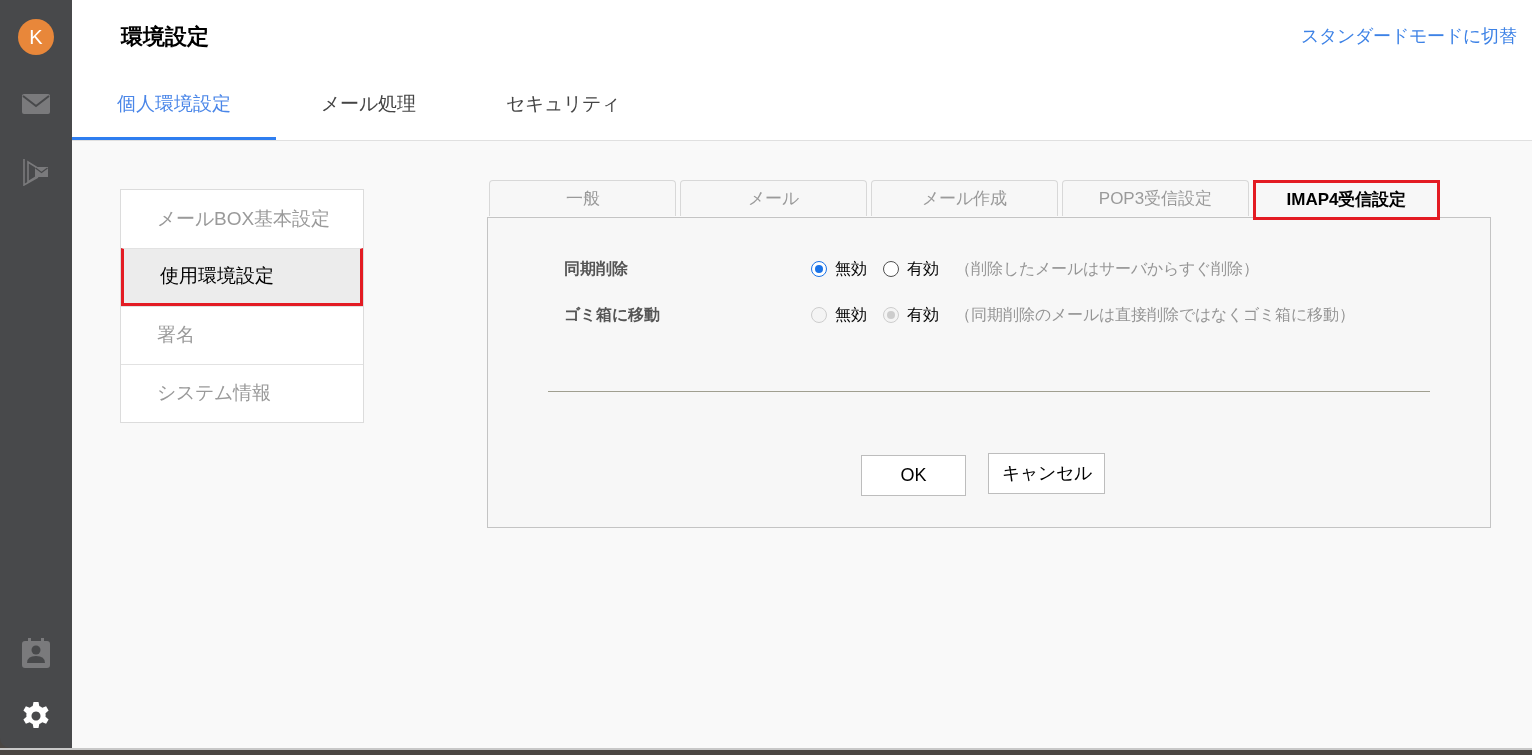 The image size is (1532, 755). I want to click on send-mail-icon, so click(36, 172).